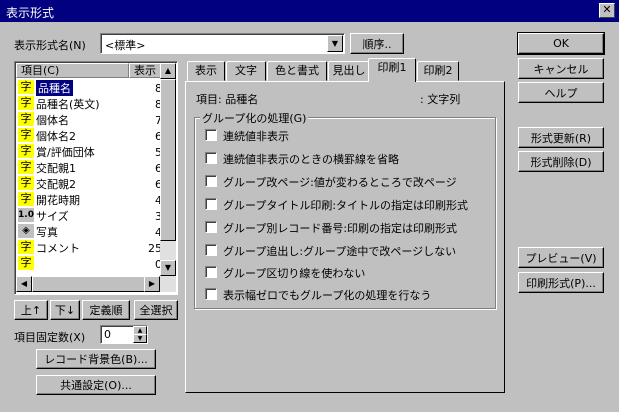 The width and height of the screenshot is (619, 412). I want to click on list-item: 字 交配親2 6文, so click(95, 183).